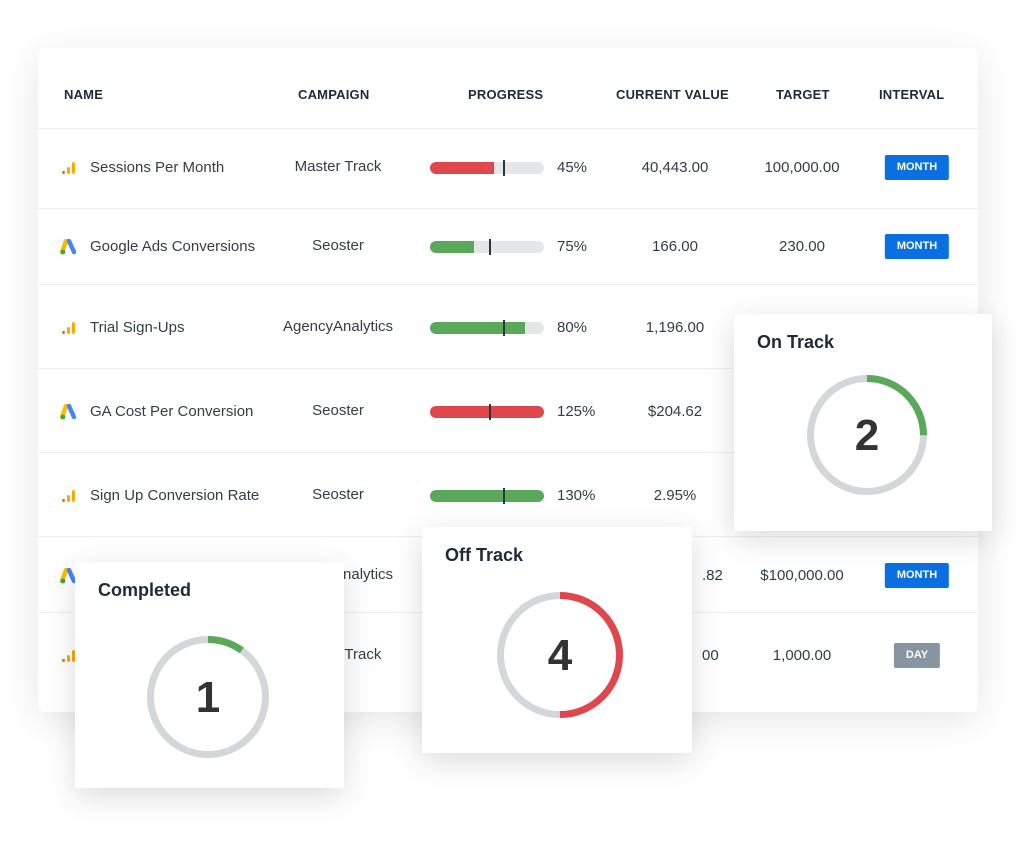  I want to click on header-current-value: CURRENT VALUE, so click(672, 94).